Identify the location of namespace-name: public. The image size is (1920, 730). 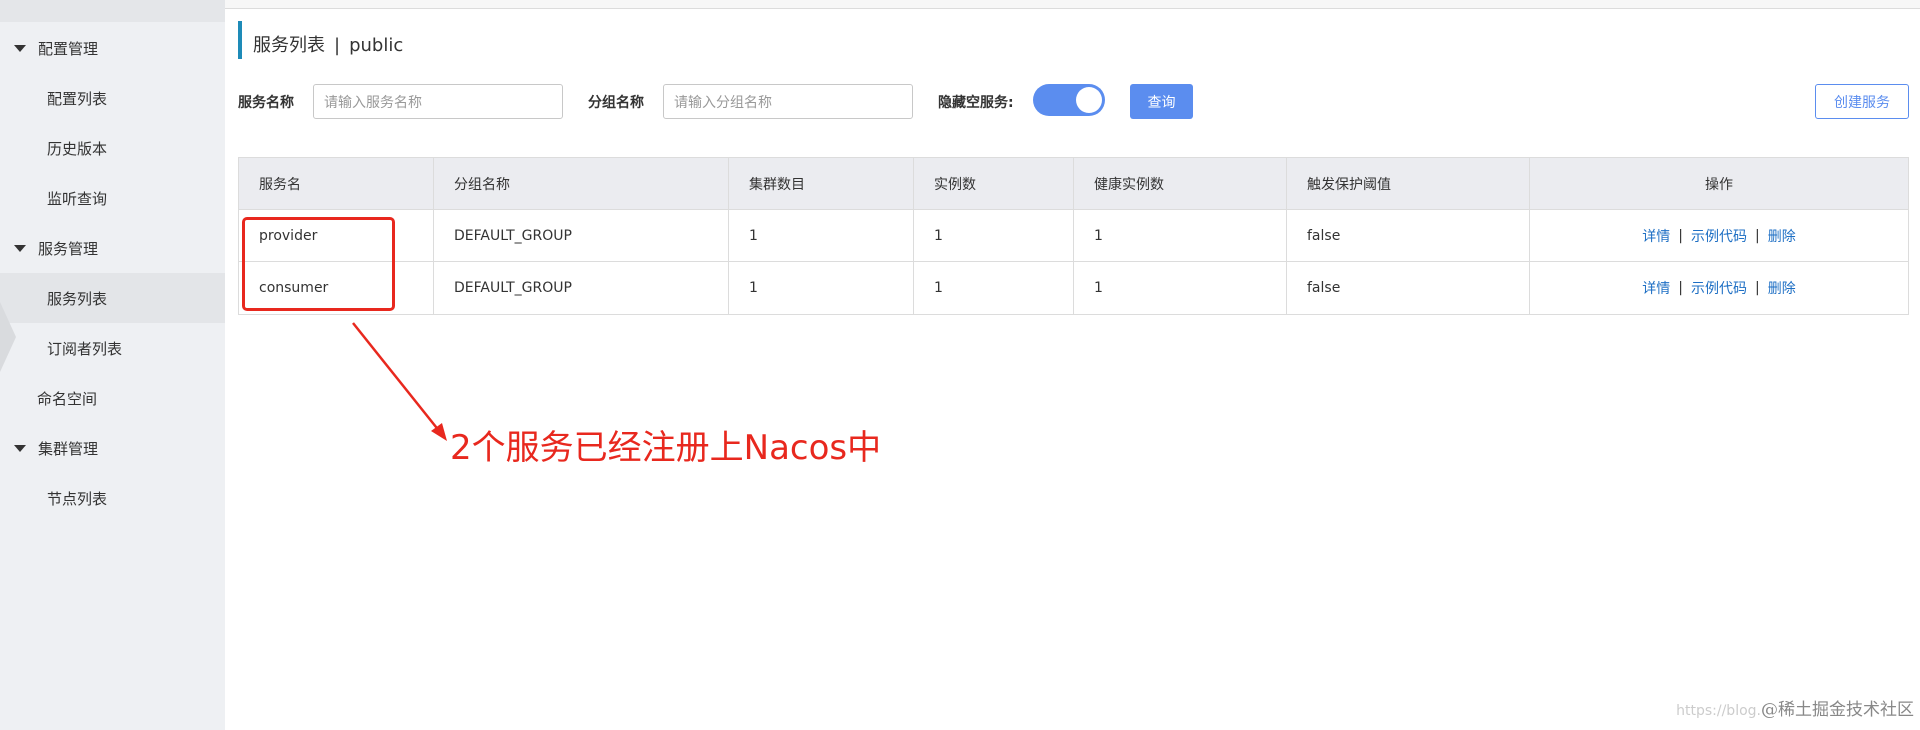
(376, 45).